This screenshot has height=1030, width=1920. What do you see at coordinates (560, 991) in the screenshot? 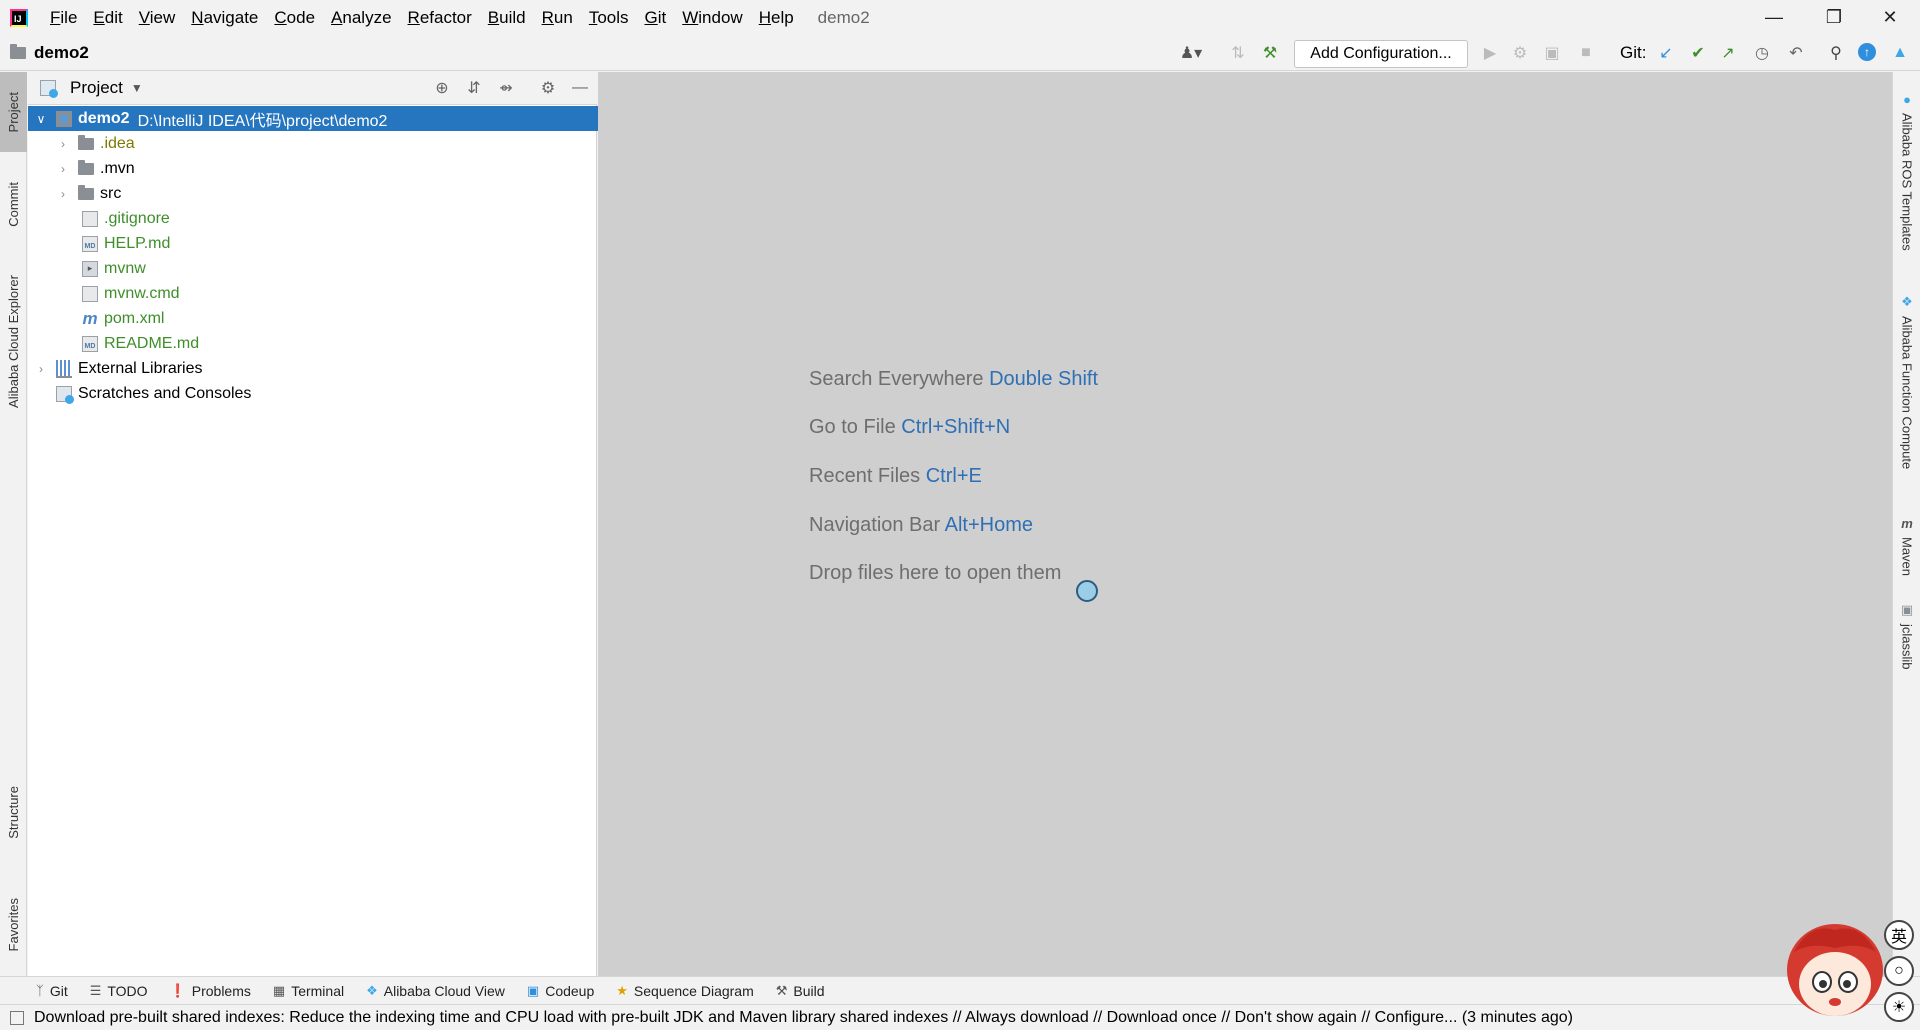
I see `tab-codeup: ▣ Codeup` at bounding box center [560, 991].